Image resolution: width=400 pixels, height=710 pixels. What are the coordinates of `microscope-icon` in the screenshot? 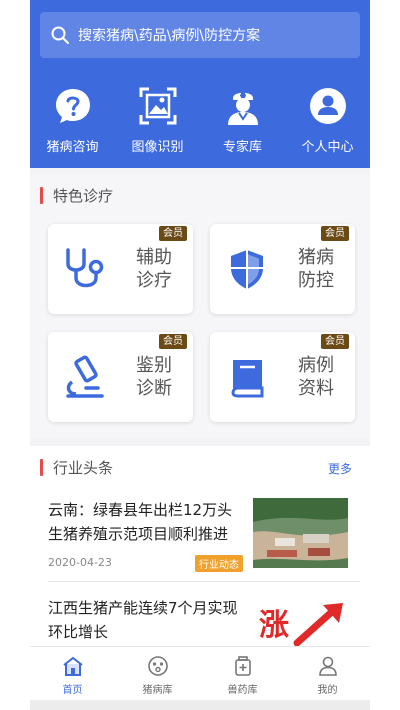 It's located at (85, 376).